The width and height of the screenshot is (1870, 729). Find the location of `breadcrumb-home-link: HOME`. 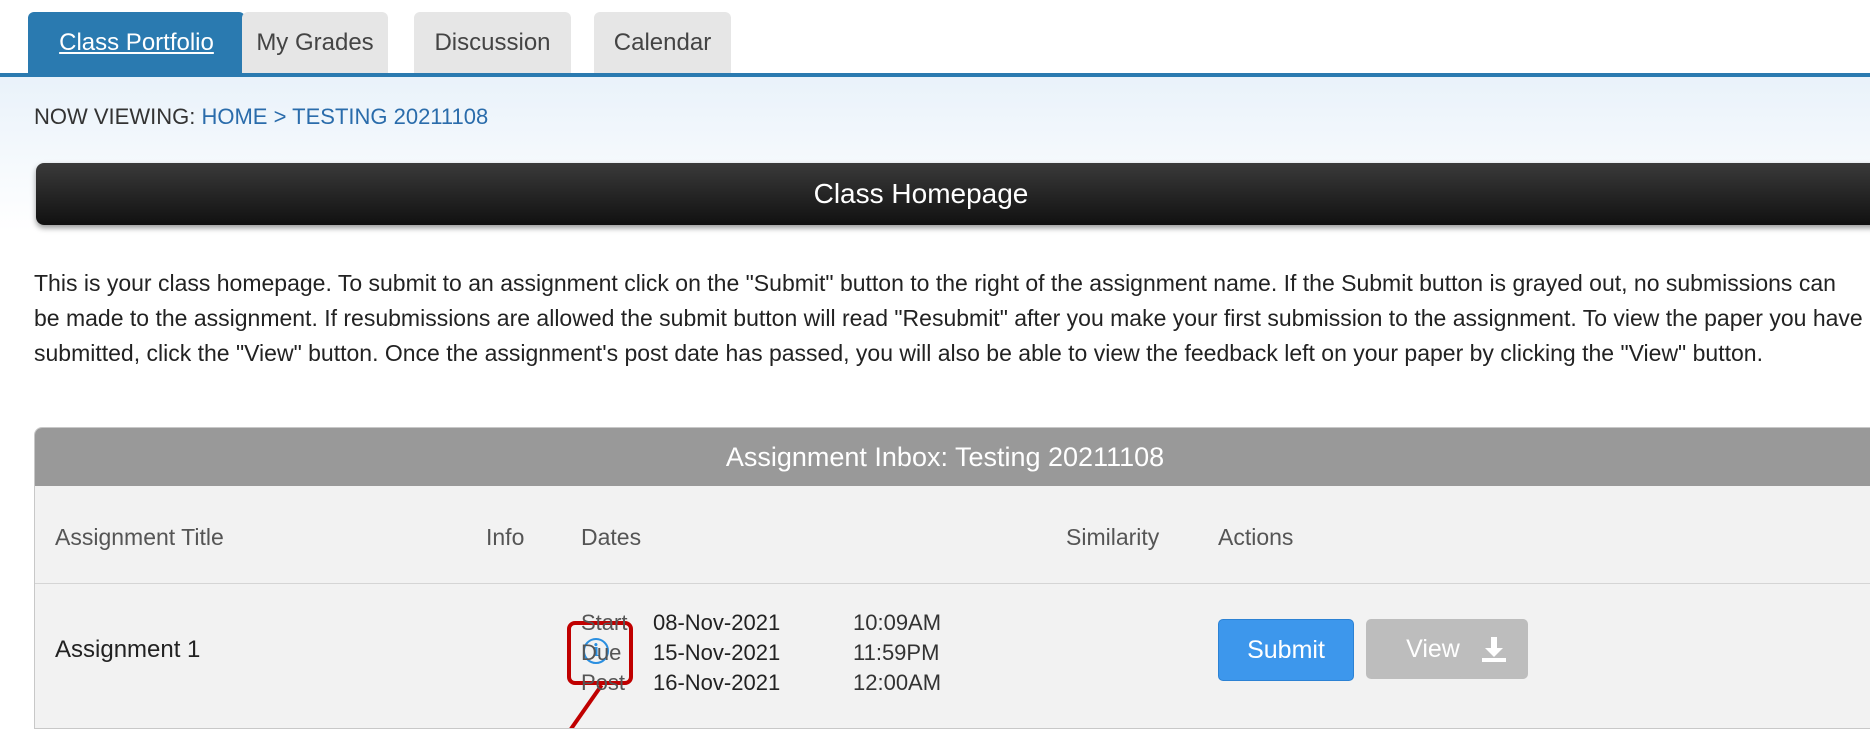

breadcrumb-home-link: HOME is located at coordinates (234, 116).